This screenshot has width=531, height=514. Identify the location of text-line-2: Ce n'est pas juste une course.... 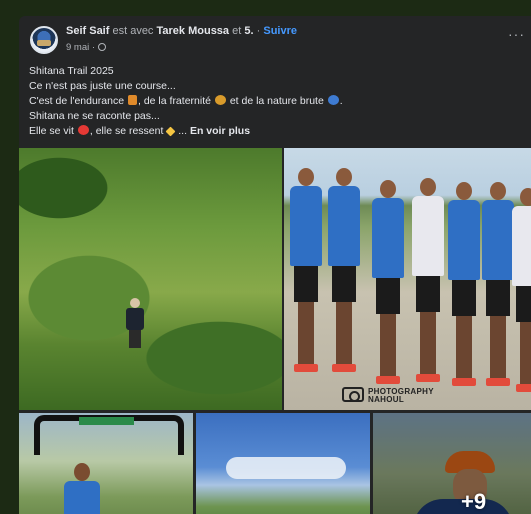
(102, 86).